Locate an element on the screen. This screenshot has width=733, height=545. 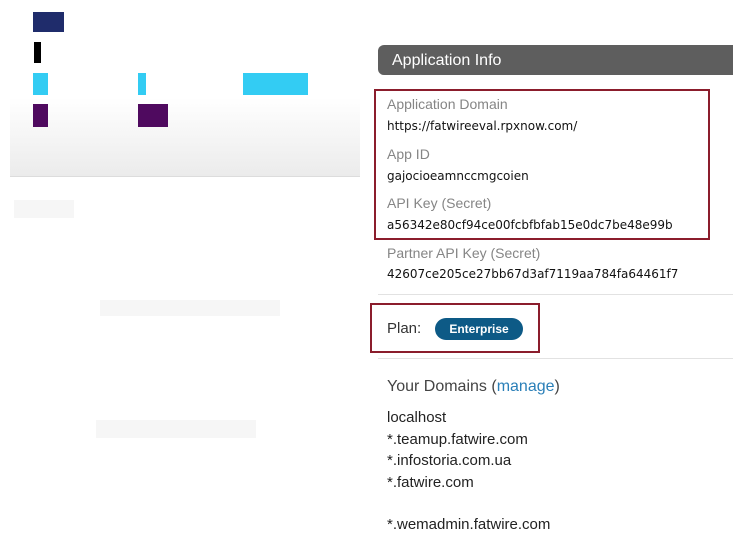
domain-item: *.fatwire.com is located at coordinates (430, 482).